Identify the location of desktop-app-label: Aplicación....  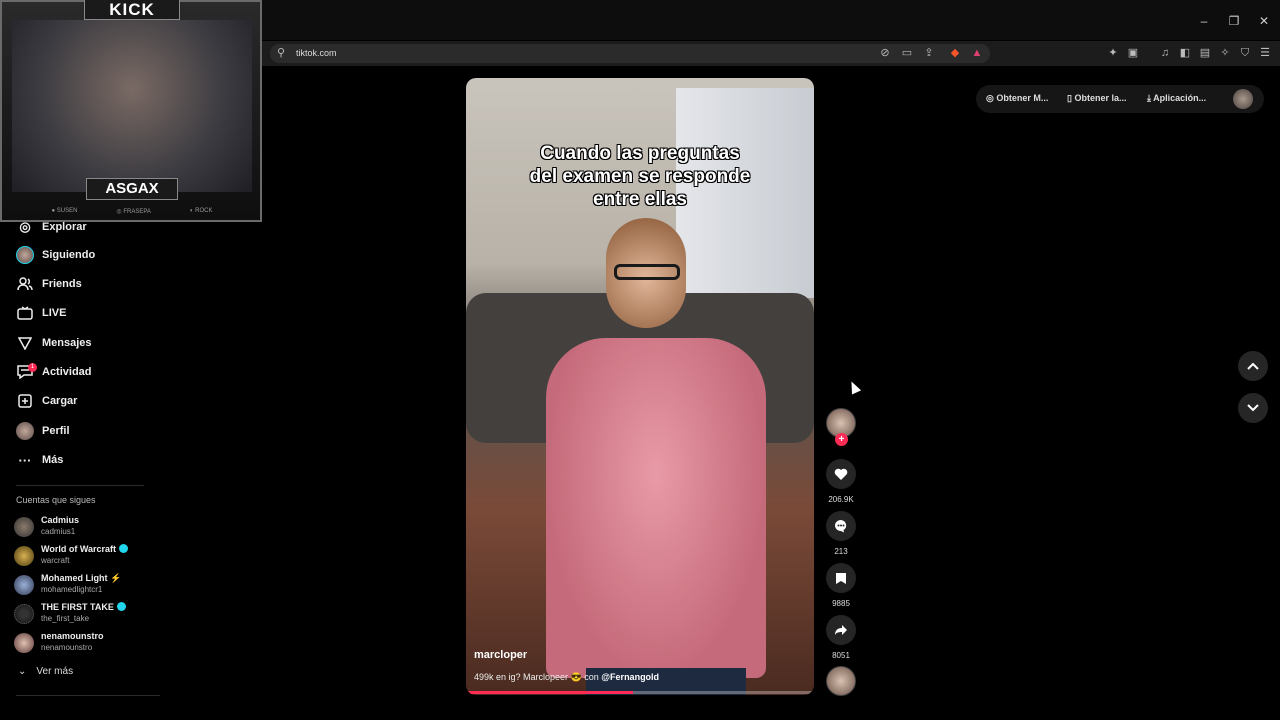
(1180, 98).